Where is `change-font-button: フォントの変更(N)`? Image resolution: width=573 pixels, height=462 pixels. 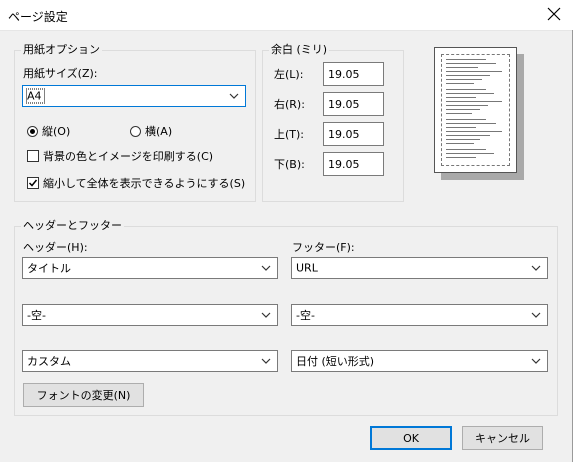 change-font-button: フォントの変更(N) is located at coordinates (83, 395).